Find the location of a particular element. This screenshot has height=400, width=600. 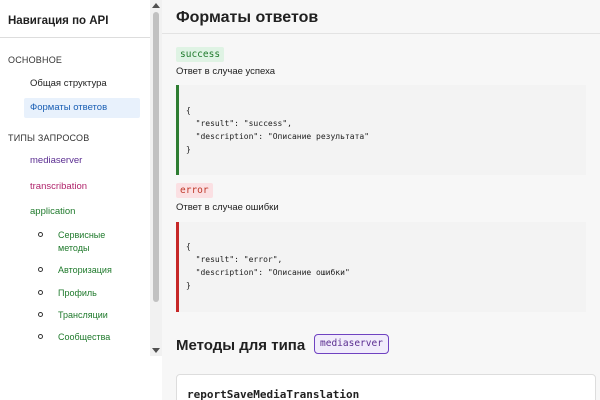

sidebar-subitem-profile: Профиль is located at coordinates (88, 293).